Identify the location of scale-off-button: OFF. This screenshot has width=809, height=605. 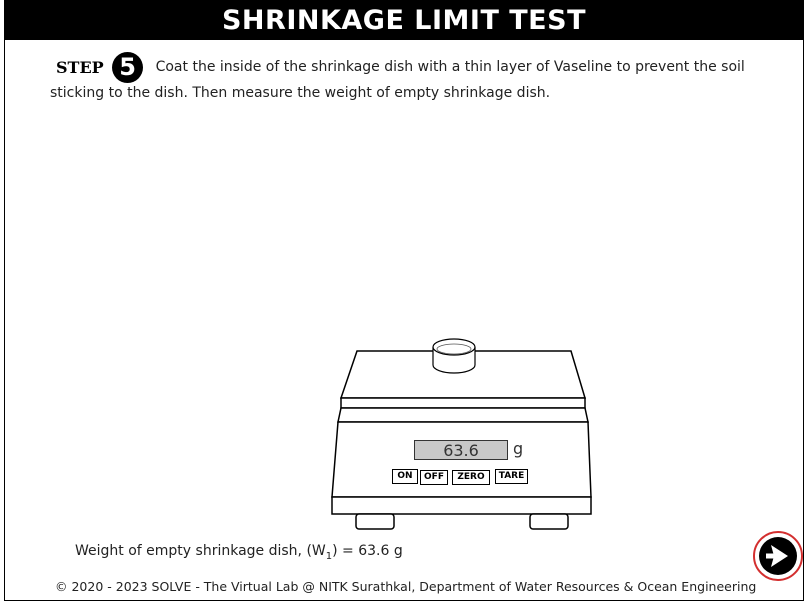
(434, 477).